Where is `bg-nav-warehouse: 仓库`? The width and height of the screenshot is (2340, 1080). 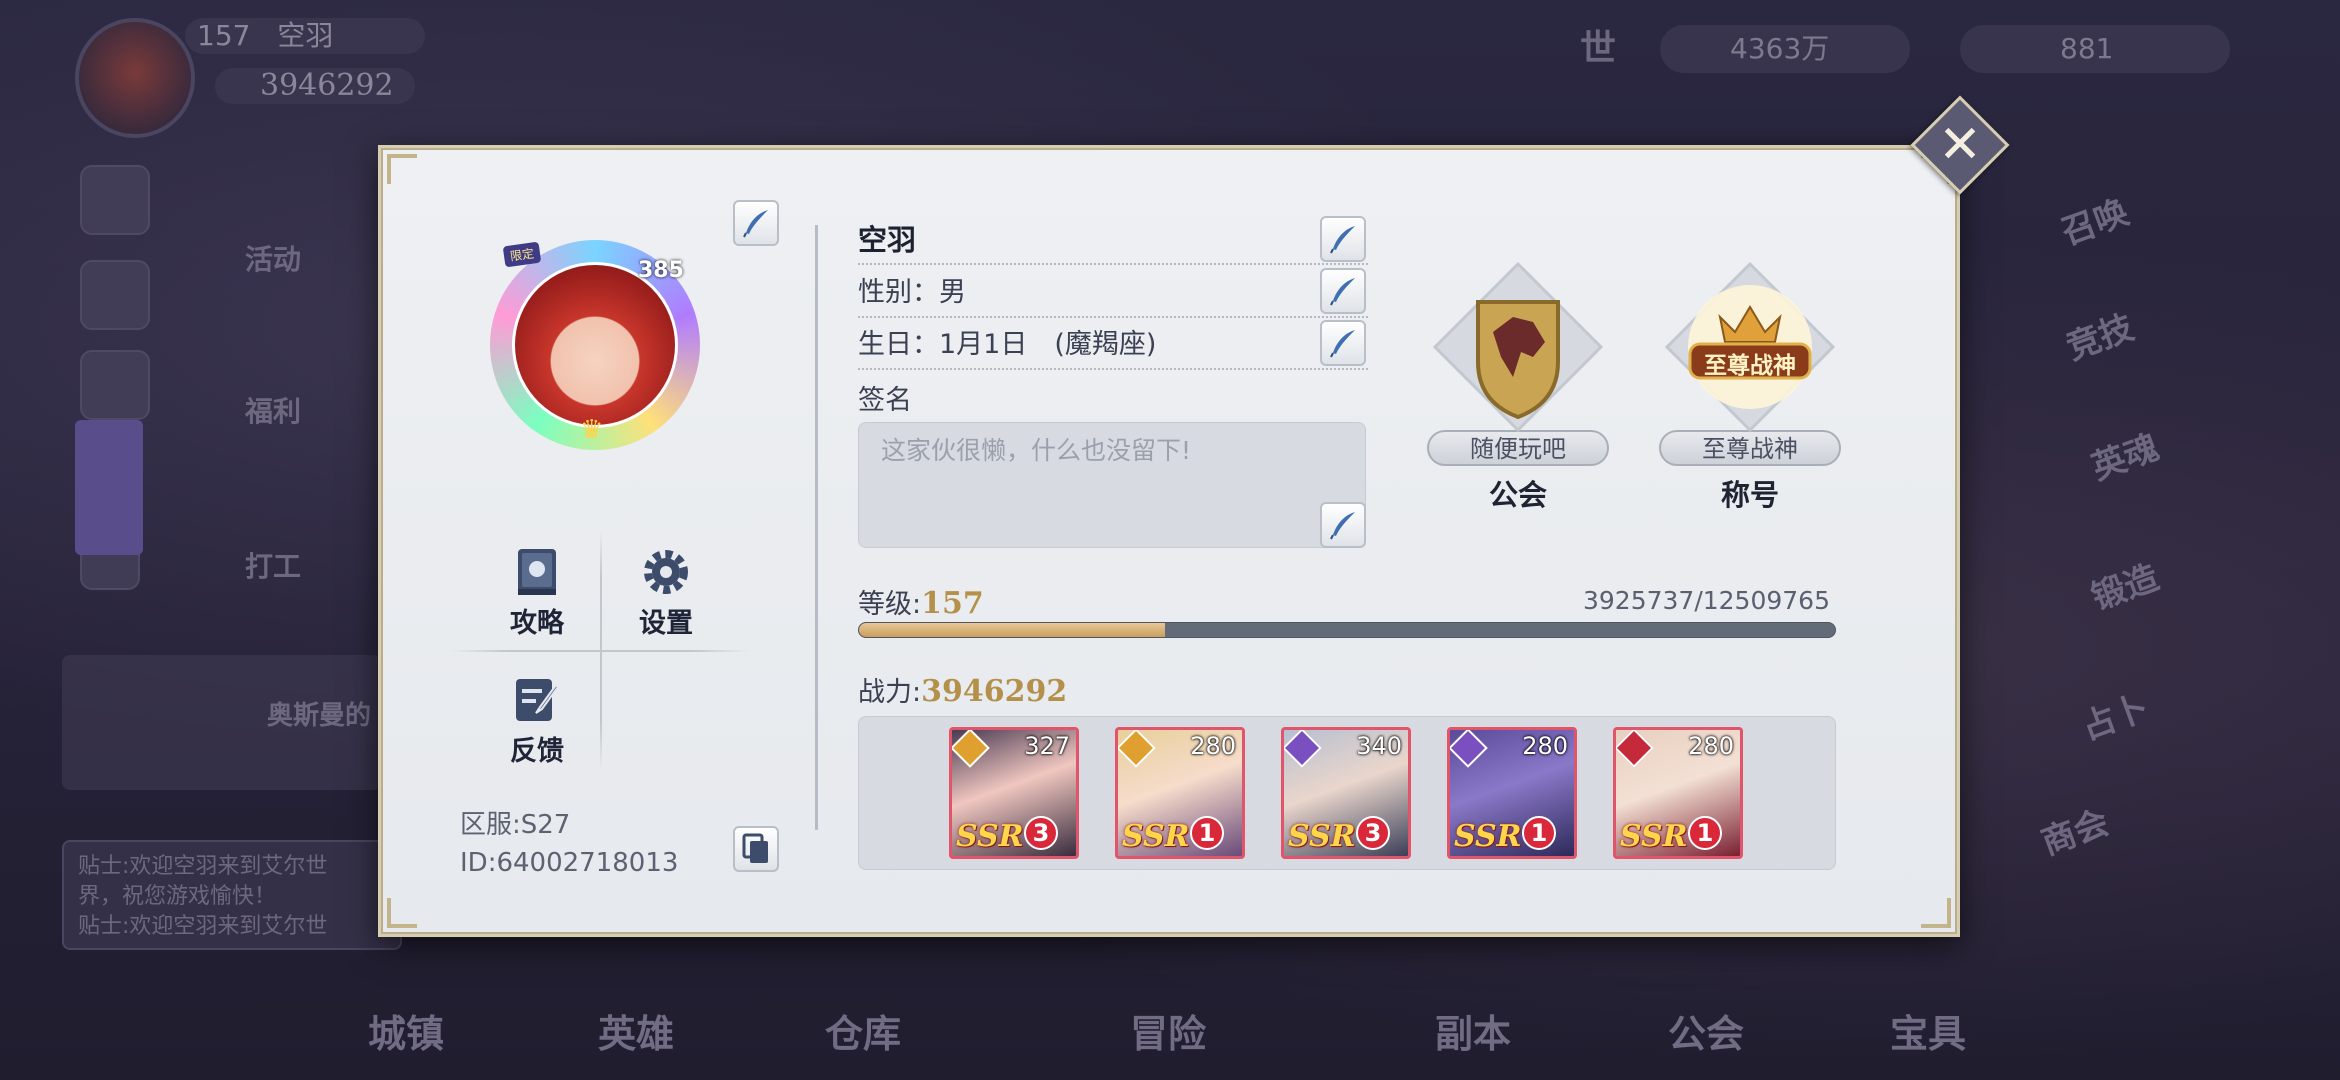
bg-nav-warehouse: 仓库 is located at coordinates (863, 1034).